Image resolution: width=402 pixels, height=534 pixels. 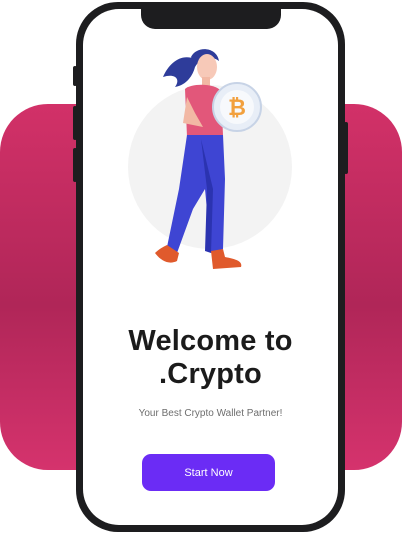 I want to click on page-title: Welcome to .Crypto, so click(x=210, y=358).